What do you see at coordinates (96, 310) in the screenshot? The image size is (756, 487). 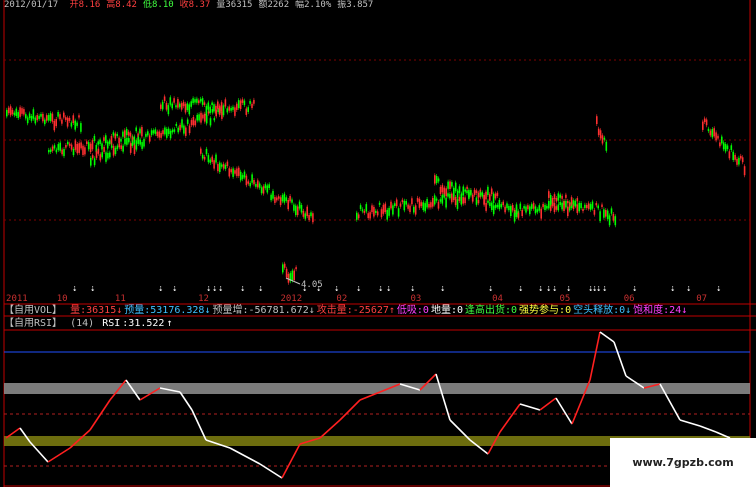 I see `vol-item: 量:36315↓` at bounding box center [96, 310].